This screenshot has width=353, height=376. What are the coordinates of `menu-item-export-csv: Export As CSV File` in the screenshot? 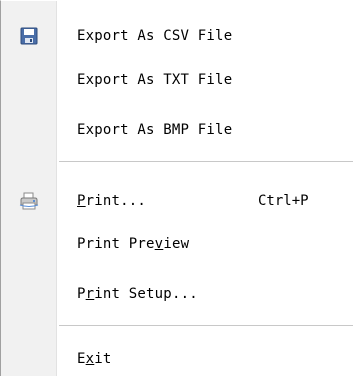 It's located at (177, 36).